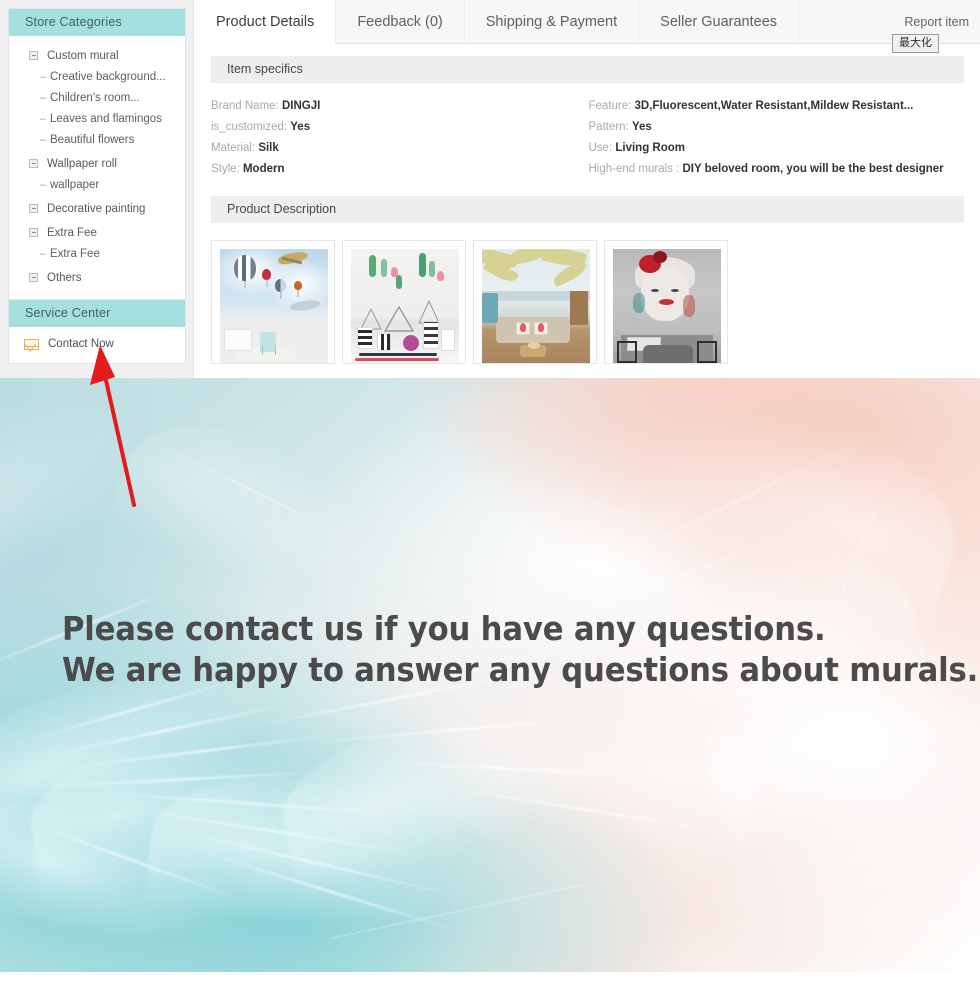  I want to click on spec-value: Modern, so click(263, 169).